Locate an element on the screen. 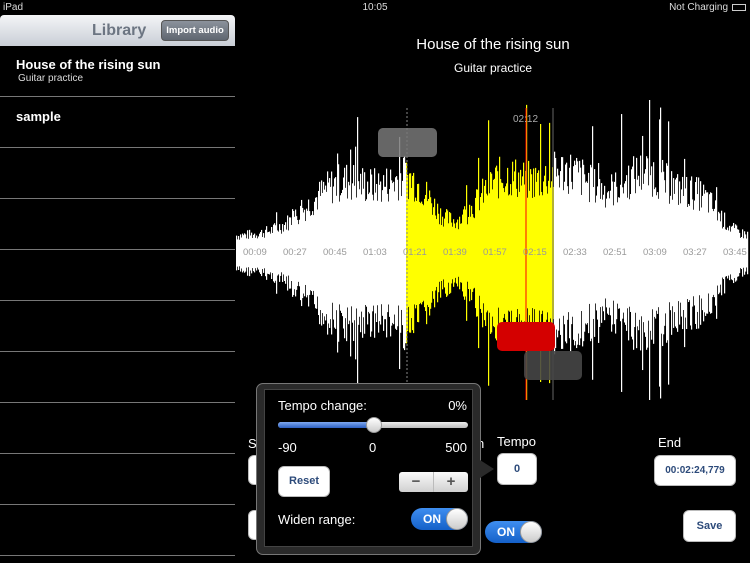 This screenshot has width=750, height=563. end-handle is located at coordinates (553, 365).